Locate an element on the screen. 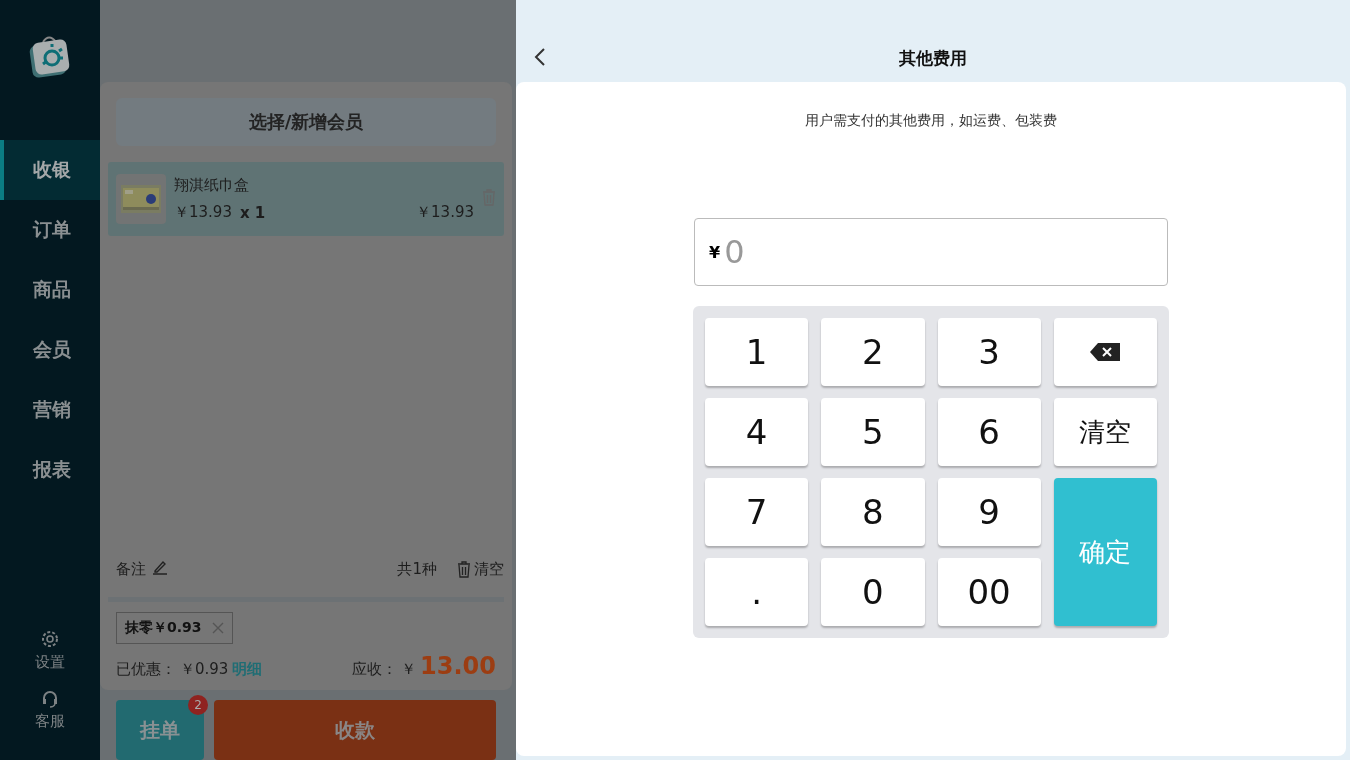 This screenshot has width=1350, height=760. panel-title: 其他费用 is located at coordinates (933, 58).